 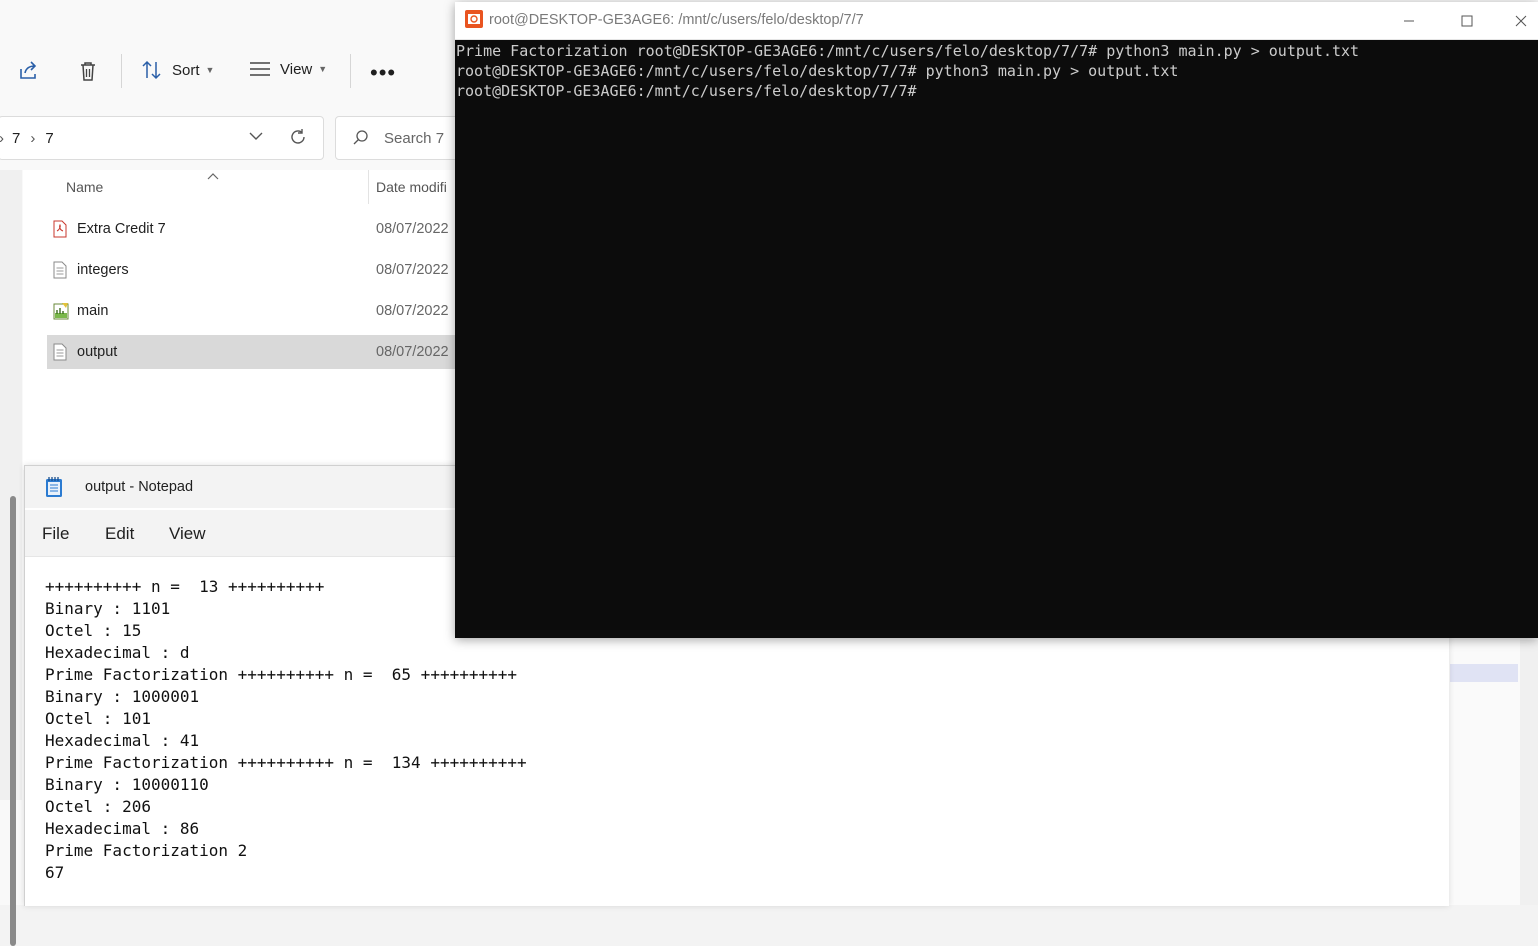 I want to click on background-window-edge, so click(x=1493, y=772).